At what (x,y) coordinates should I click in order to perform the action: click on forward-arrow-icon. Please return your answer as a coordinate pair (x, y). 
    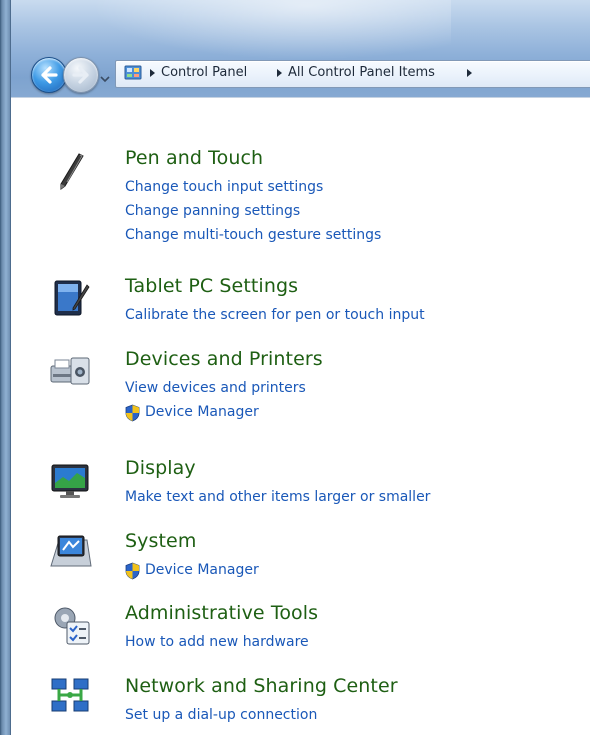
    Looking at the image, I should click on (80, 75).